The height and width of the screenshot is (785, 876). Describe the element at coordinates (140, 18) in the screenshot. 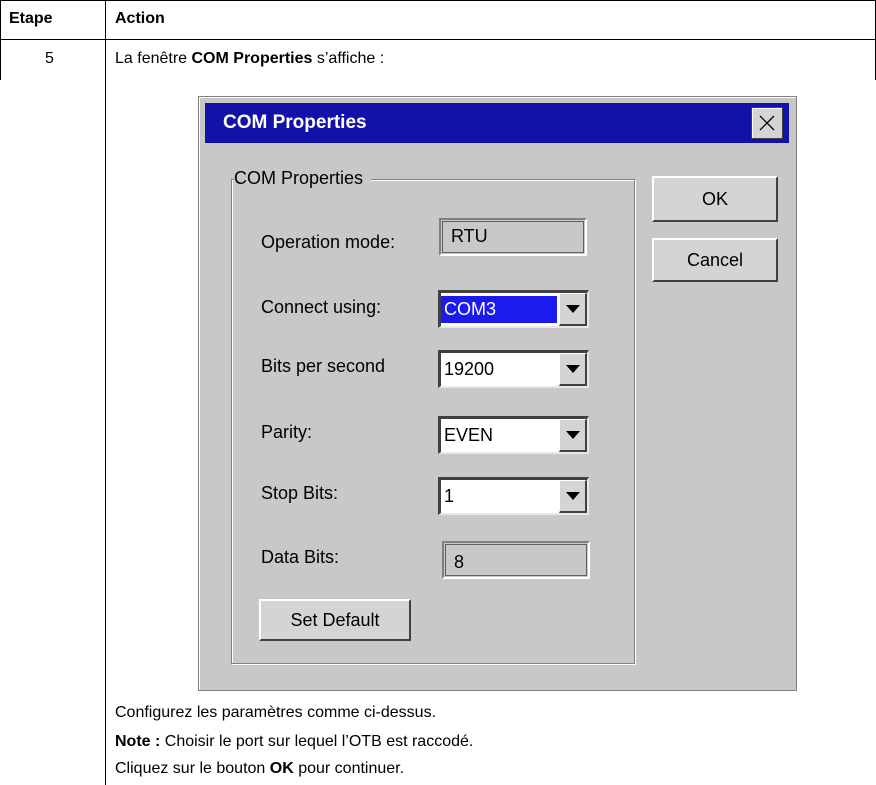

I see `header-action: Action` at that location.